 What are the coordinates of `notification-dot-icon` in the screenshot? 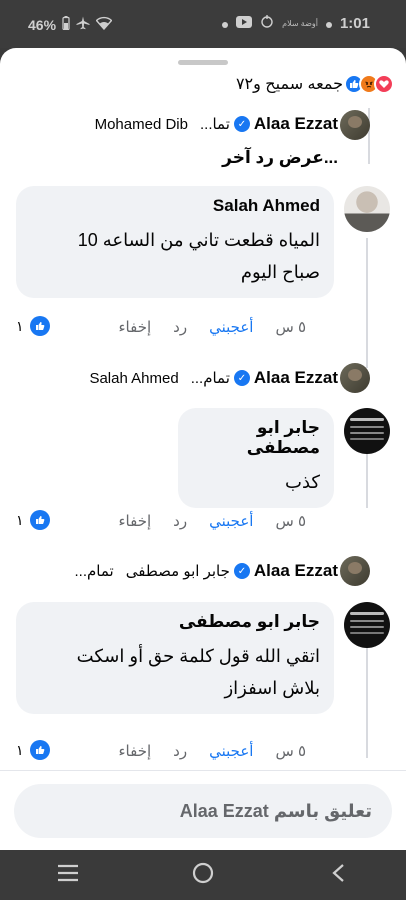 It's located at (225, 23).